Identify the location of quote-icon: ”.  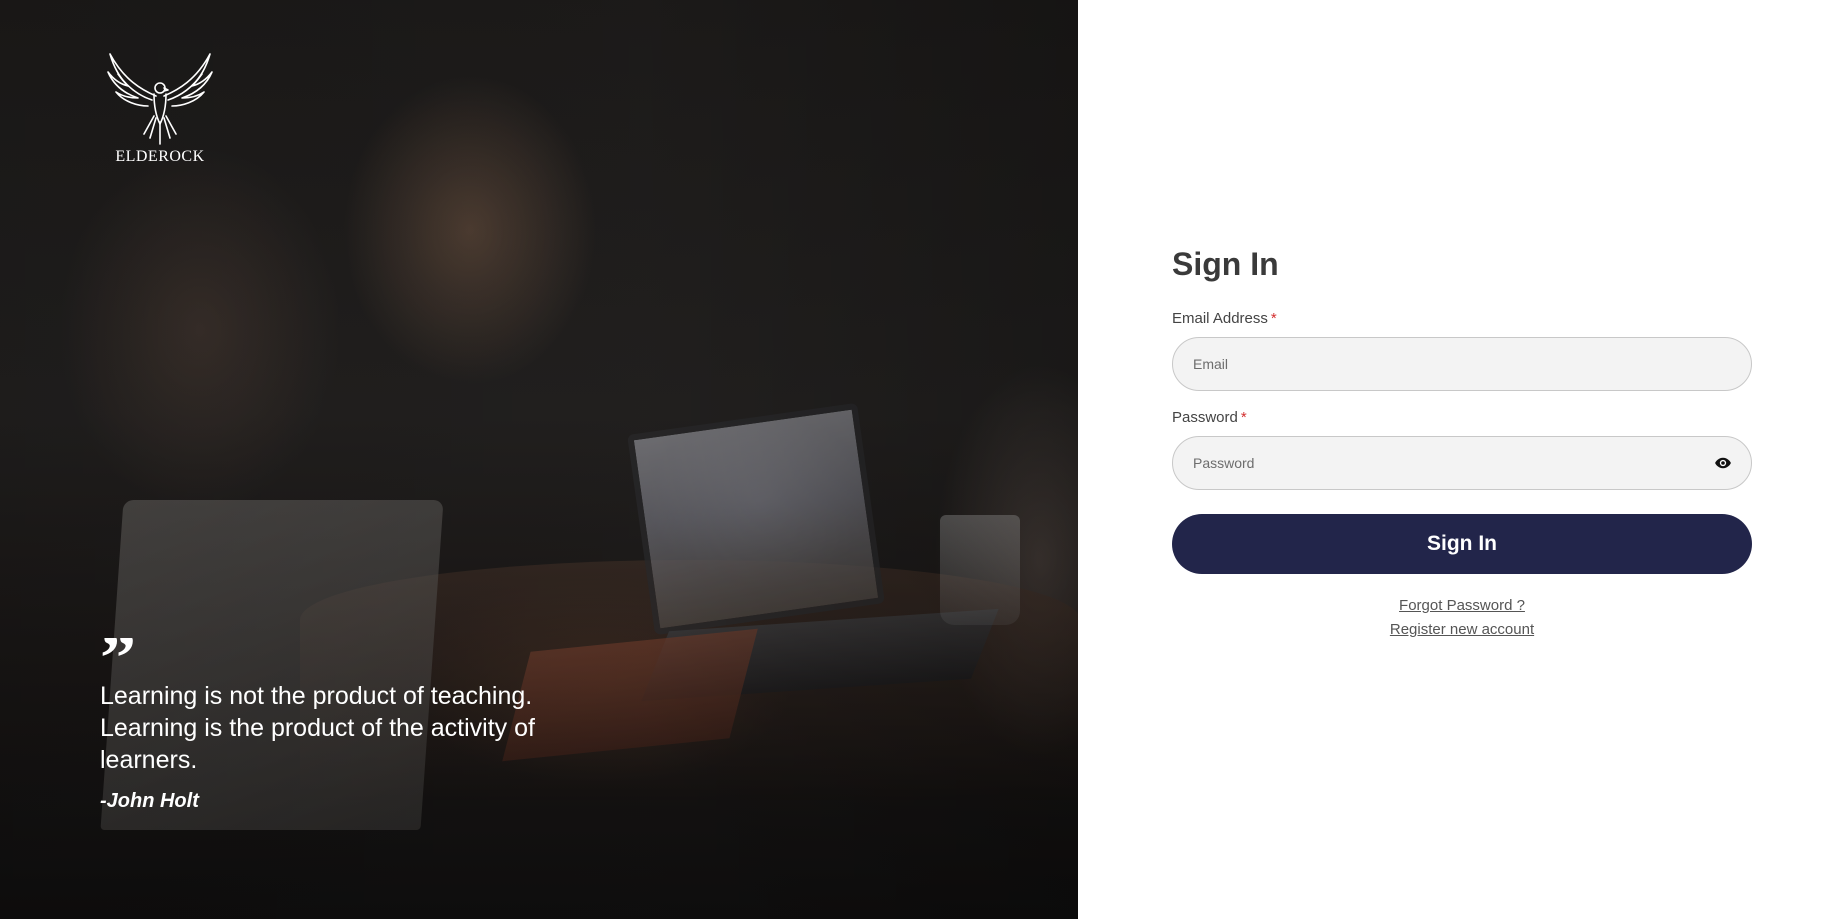
(360, 656).